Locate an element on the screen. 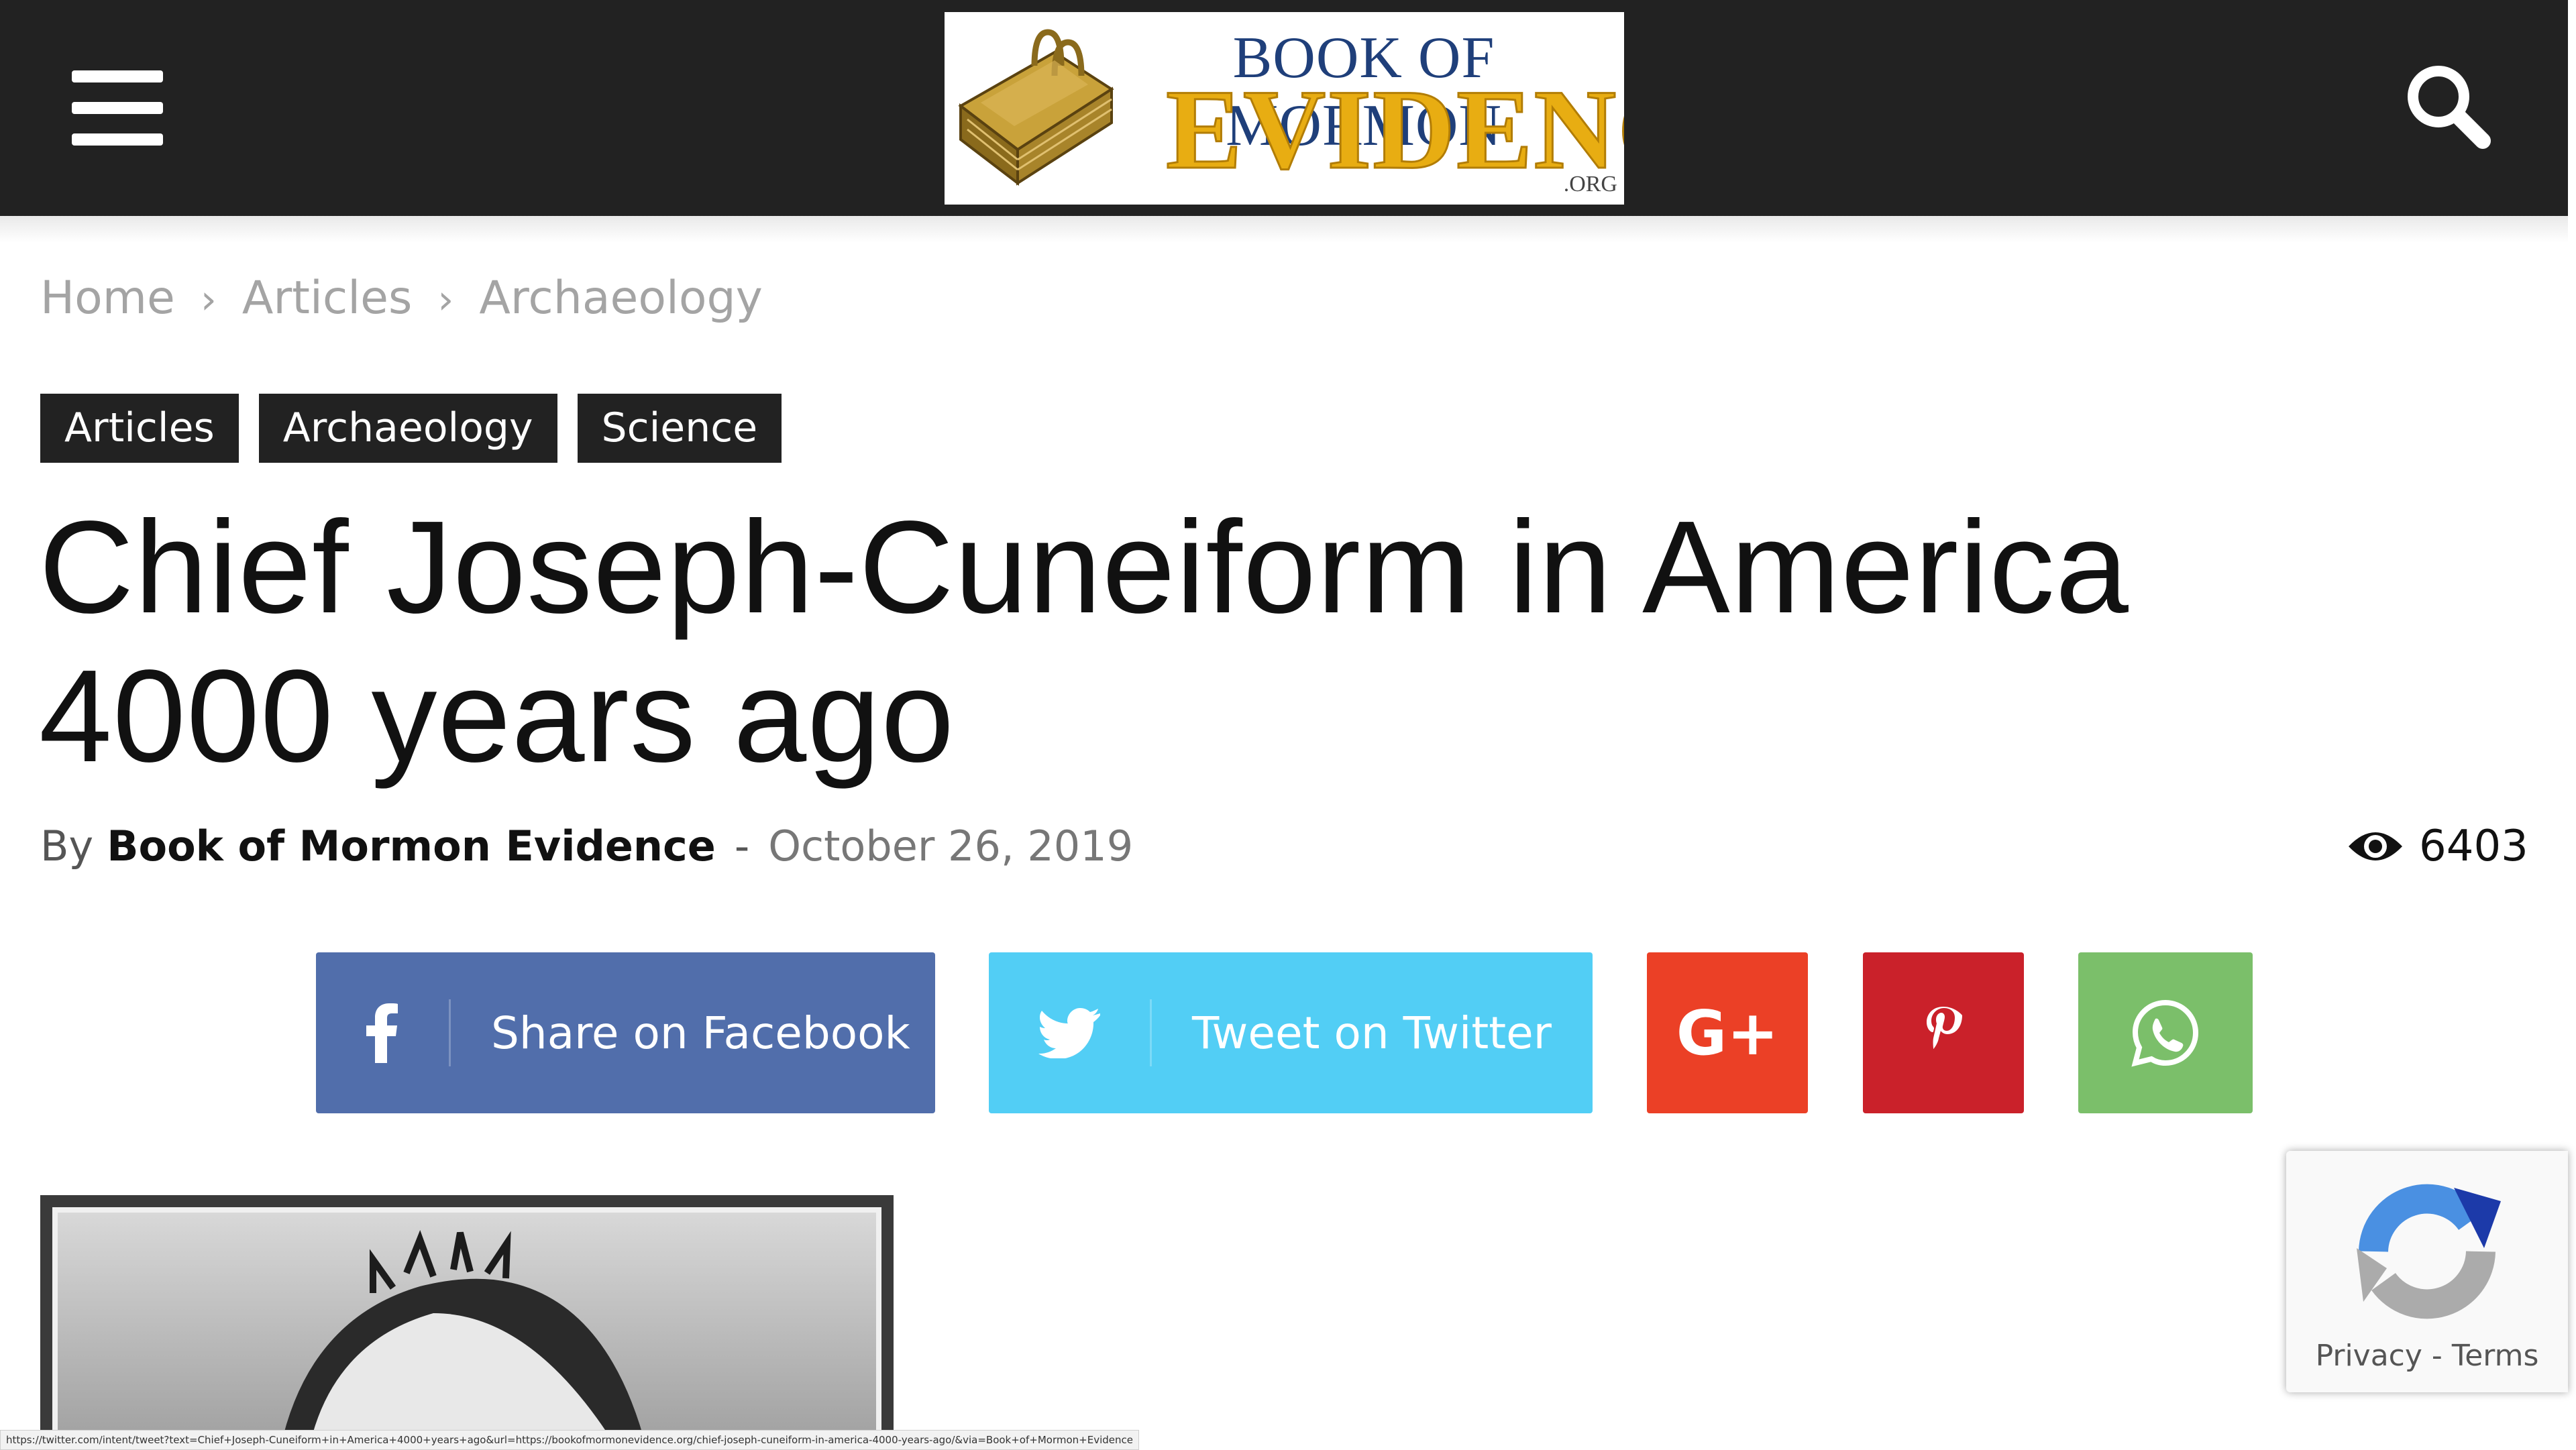 Image resolution: width=2576 pixels, height=1450 pixels. site-header: BOOK OF MORMON EVIDENCE .ORG is located at coordinates (1284, 108).